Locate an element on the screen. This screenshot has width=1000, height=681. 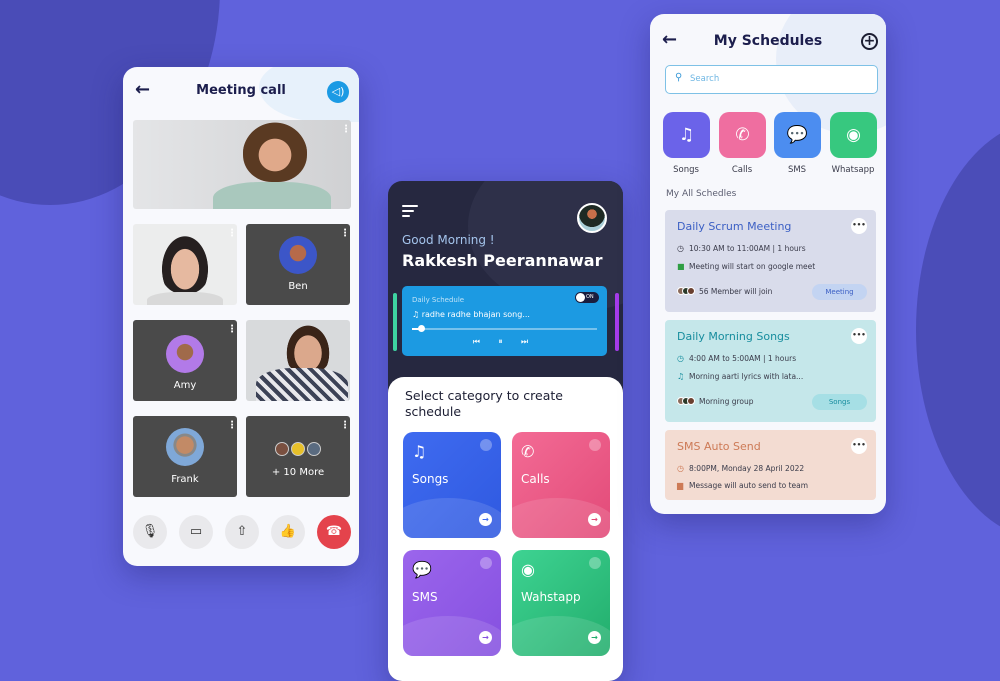
header: ← Meeting call ◁) is located at coordinates (241, 94).